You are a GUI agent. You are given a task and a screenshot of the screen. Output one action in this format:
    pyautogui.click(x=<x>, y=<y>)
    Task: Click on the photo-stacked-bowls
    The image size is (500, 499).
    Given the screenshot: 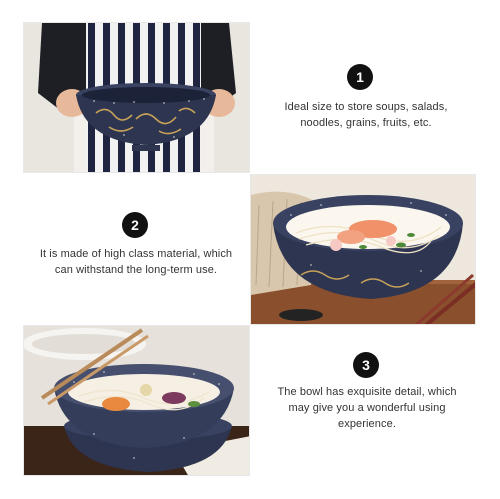 What is the action you would take?
    pyautogui.click(x=136, y=400)
    